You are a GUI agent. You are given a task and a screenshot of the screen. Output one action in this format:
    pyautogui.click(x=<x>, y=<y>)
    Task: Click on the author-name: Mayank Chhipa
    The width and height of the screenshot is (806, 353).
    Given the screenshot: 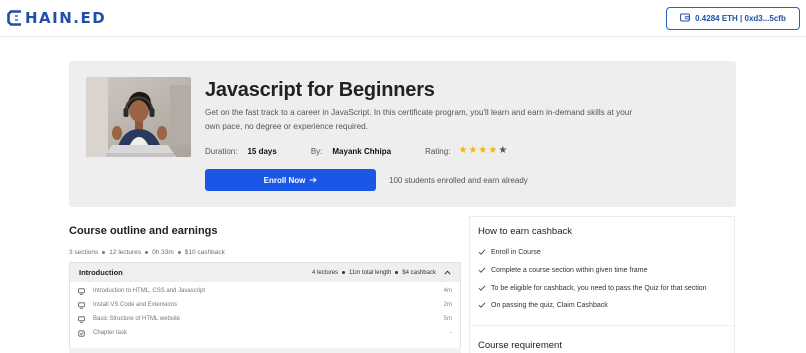 What is the action you would take?
    pyautogui.click(x=361, y=151)
    